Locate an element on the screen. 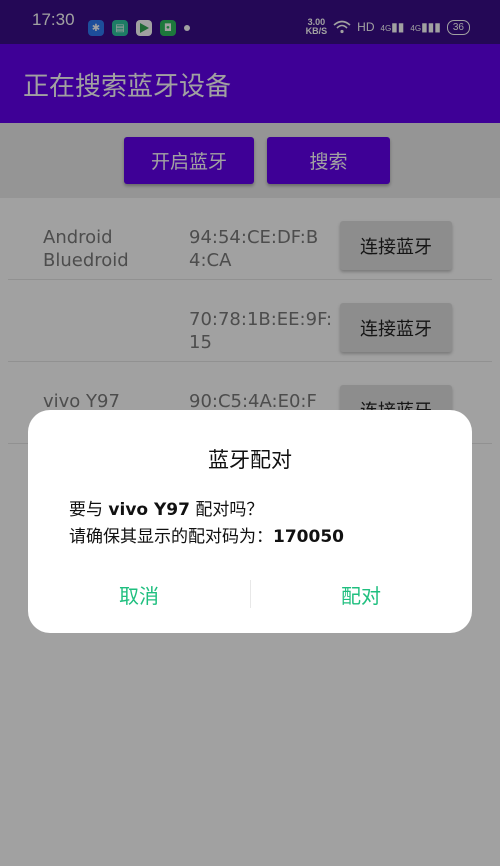 This screenshot has height=866, width=500. dialog-message-line1: 要与 vivo Y97 配对吗？ is located at coordinates (166, 510).